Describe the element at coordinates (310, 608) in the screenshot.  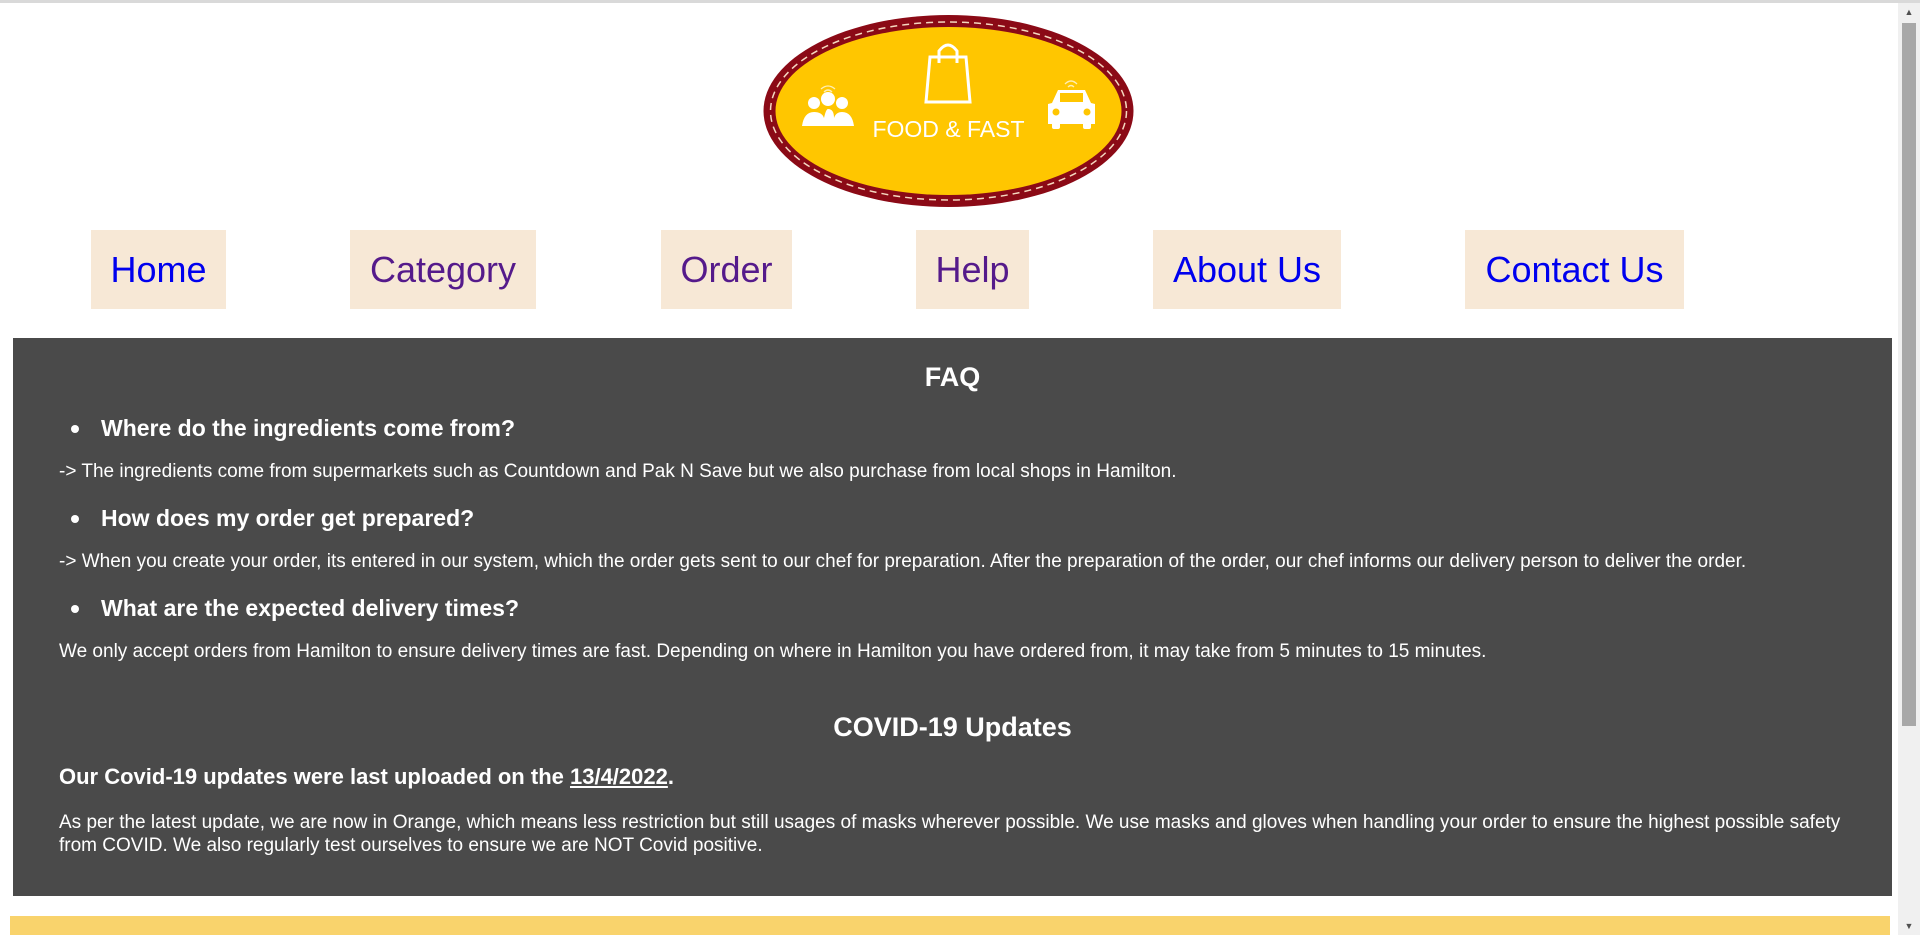
I see `faq-question-text: What are the expected delivery times?` at that location.